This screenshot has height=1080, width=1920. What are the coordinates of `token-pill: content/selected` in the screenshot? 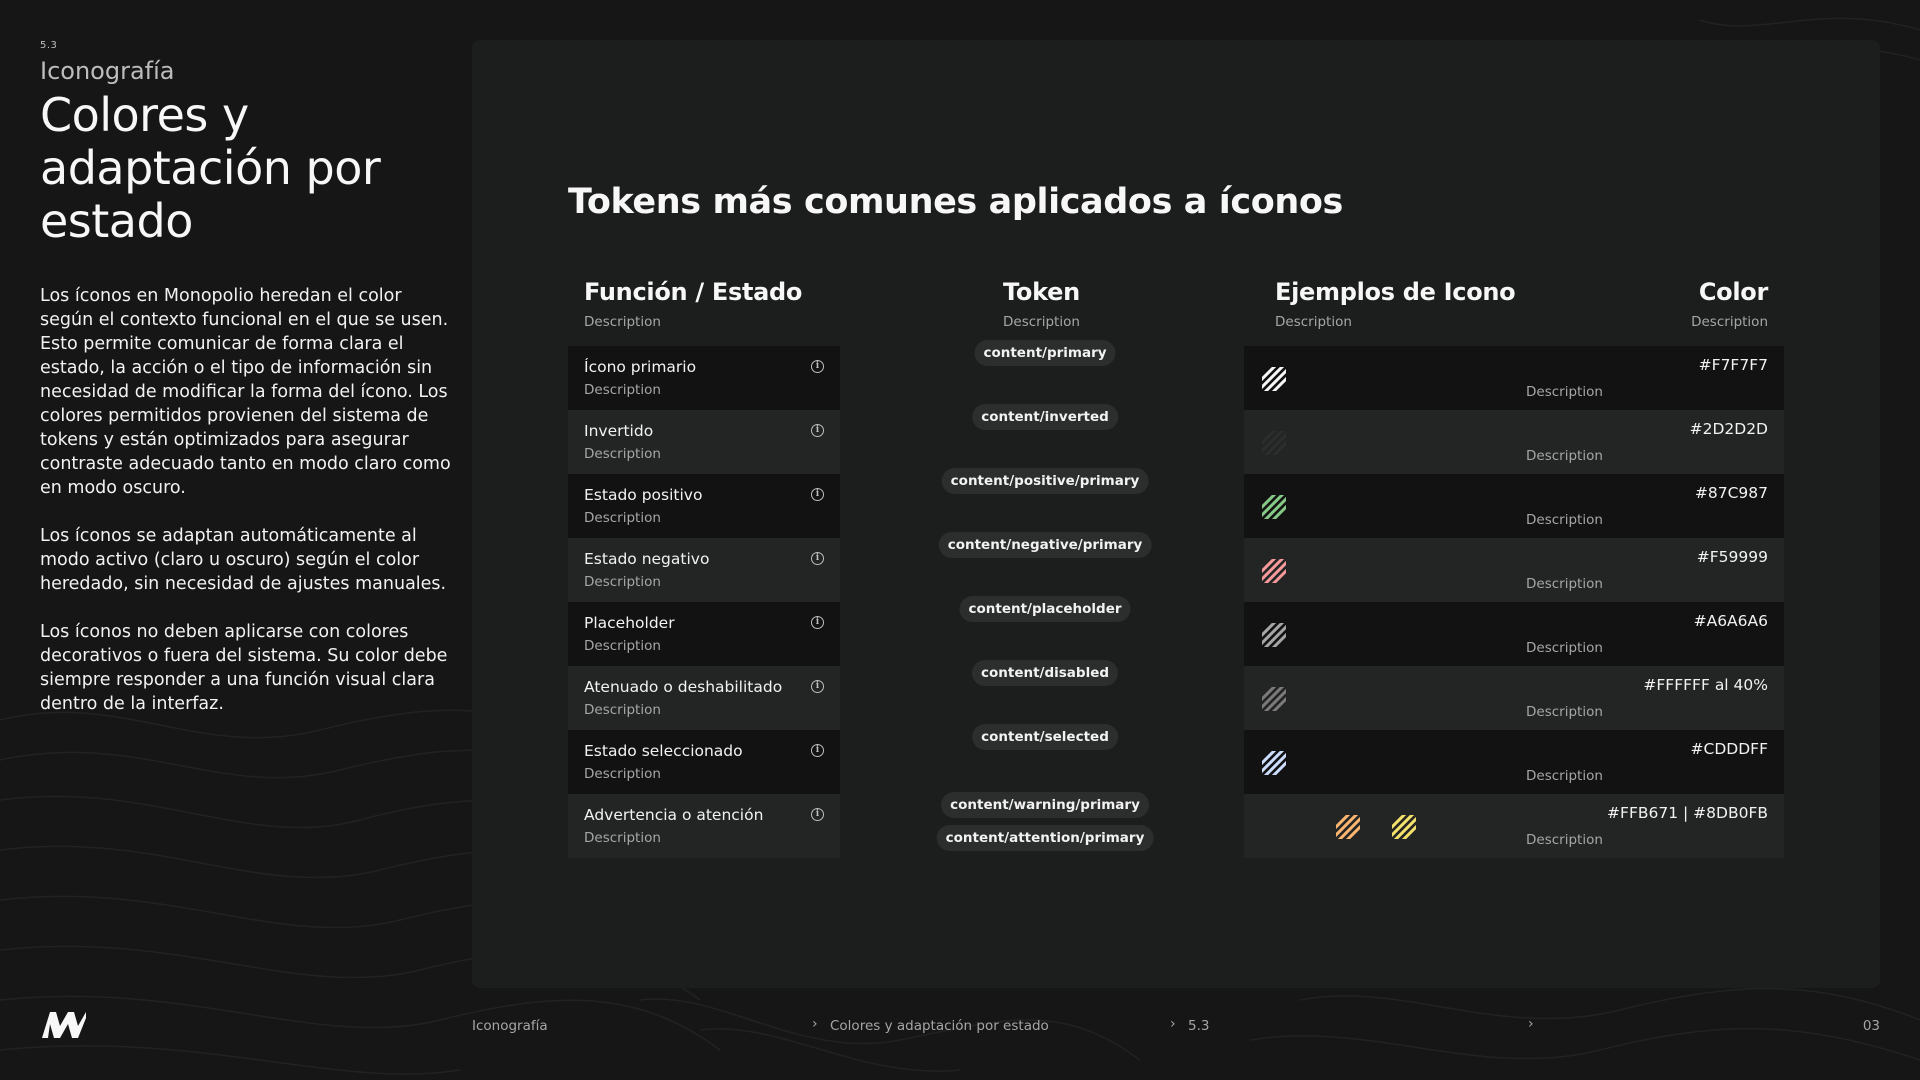 It's located at (1045, 737).